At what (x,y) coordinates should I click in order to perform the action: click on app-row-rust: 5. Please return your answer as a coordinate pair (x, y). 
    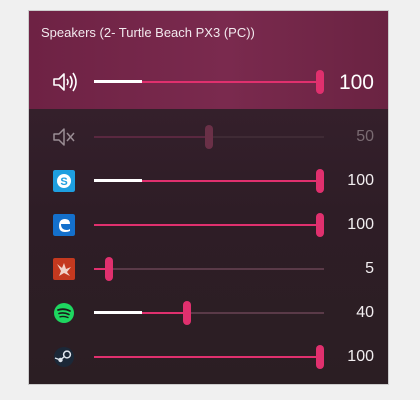
    Looking at the image, I should click on (208, 269).